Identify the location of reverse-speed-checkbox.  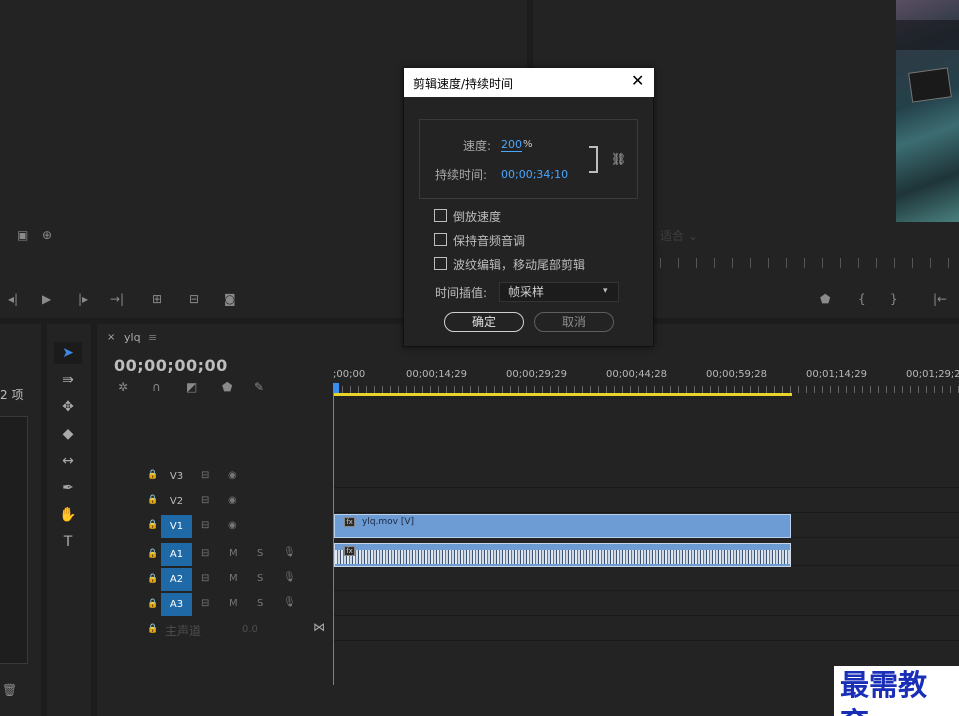
(440, 215).